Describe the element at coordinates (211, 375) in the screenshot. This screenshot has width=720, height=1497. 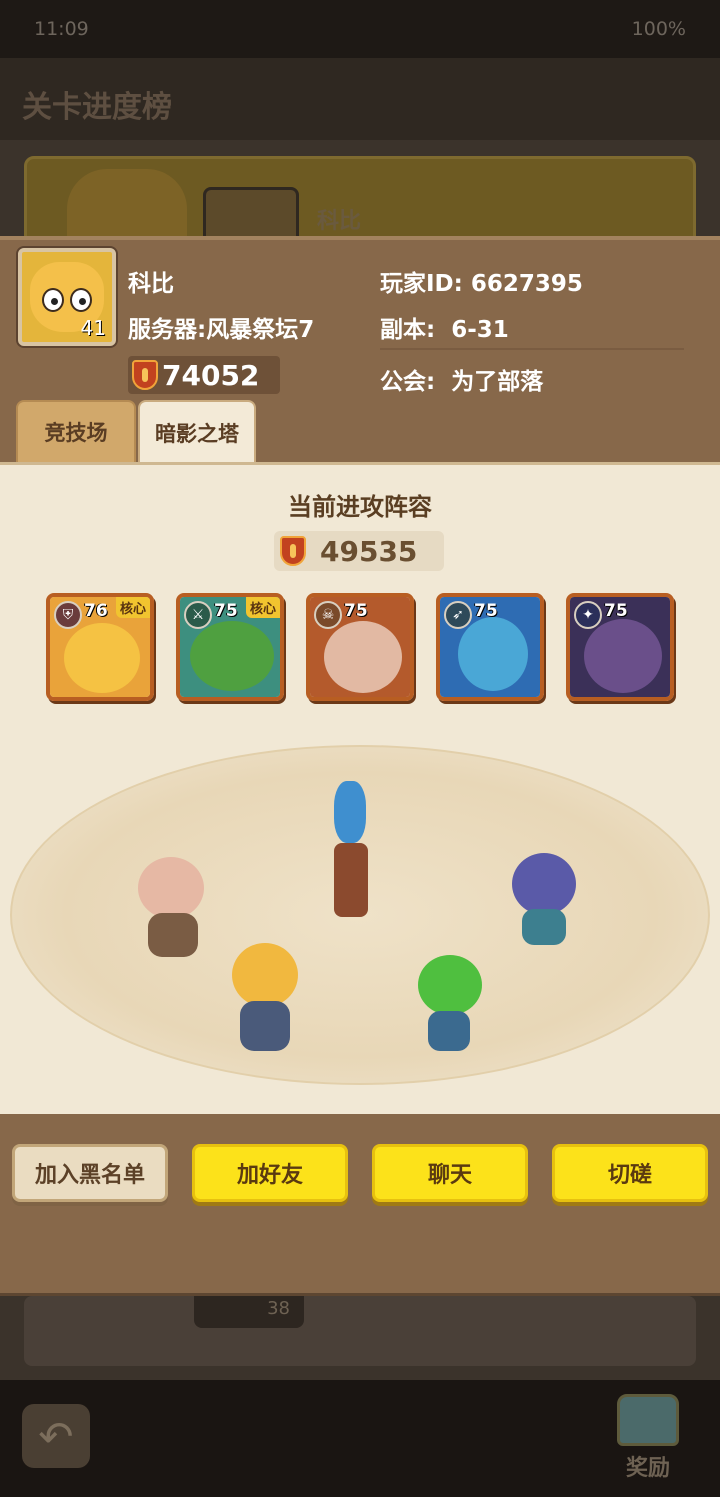
I see `player-power-value: 74052` at that location.